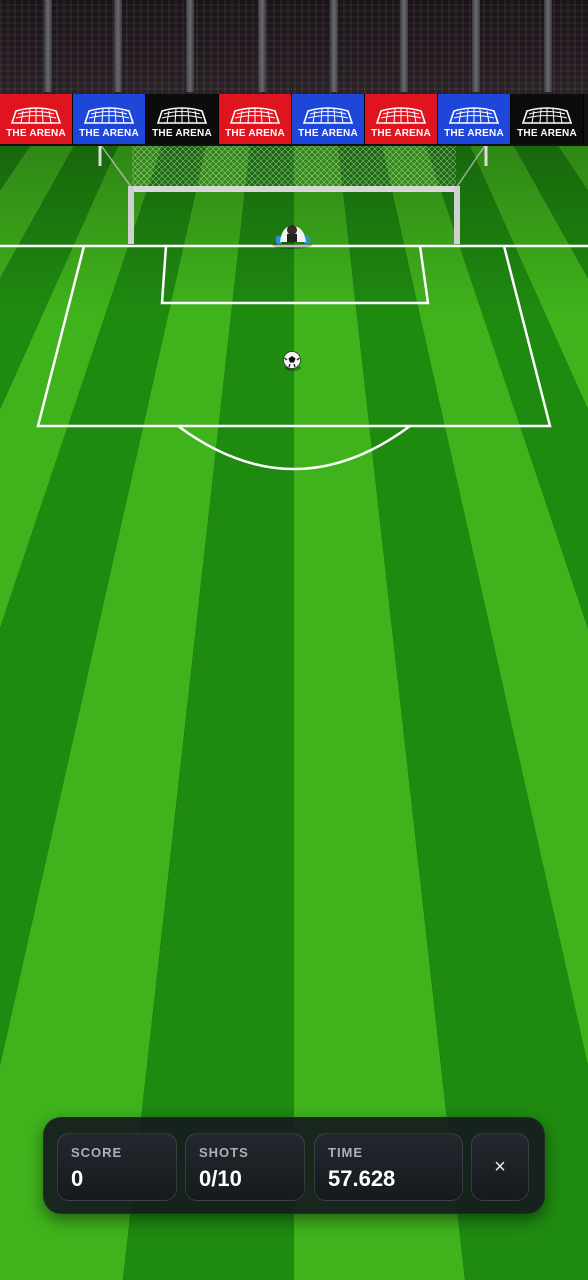 The height and width of the screenshot is (1280, 588). What do you see at coordinates (362, 1178) in the screenshot?
I see `time-value: 57.628` at bounding box center [362, 1178].